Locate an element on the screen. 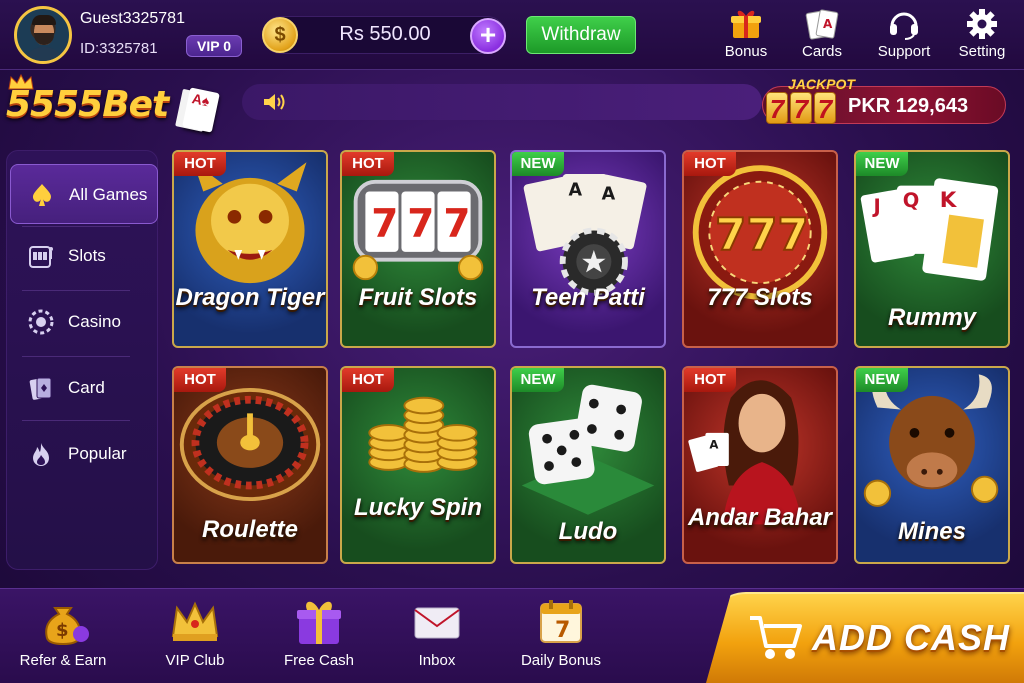 This screenshot has width=1024, height=683. setting-label: Setting is located at coordinates (982, 51).